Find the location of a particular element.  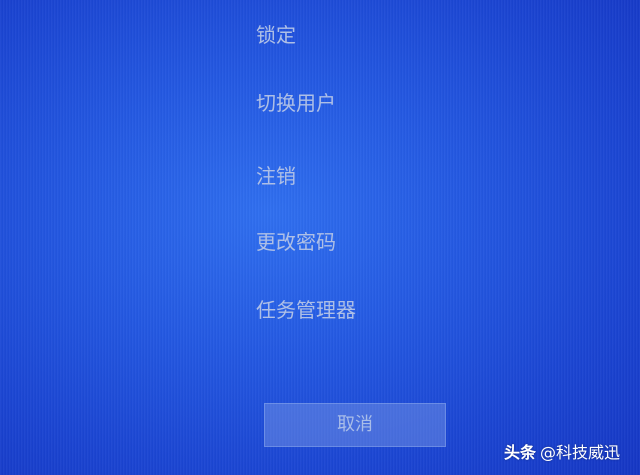

switch-user-option: 切换用户 is located at coordinates (296, 103).